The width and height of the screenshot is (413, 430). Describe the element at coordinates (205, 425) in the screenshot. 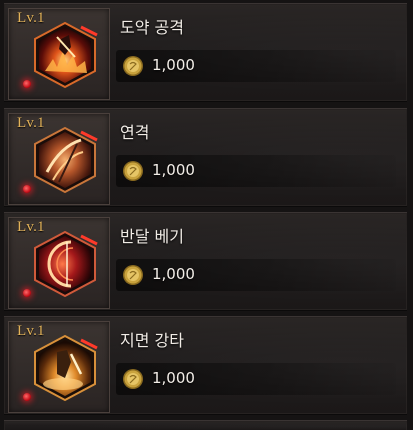

I see `skill-row-partial` at that location.